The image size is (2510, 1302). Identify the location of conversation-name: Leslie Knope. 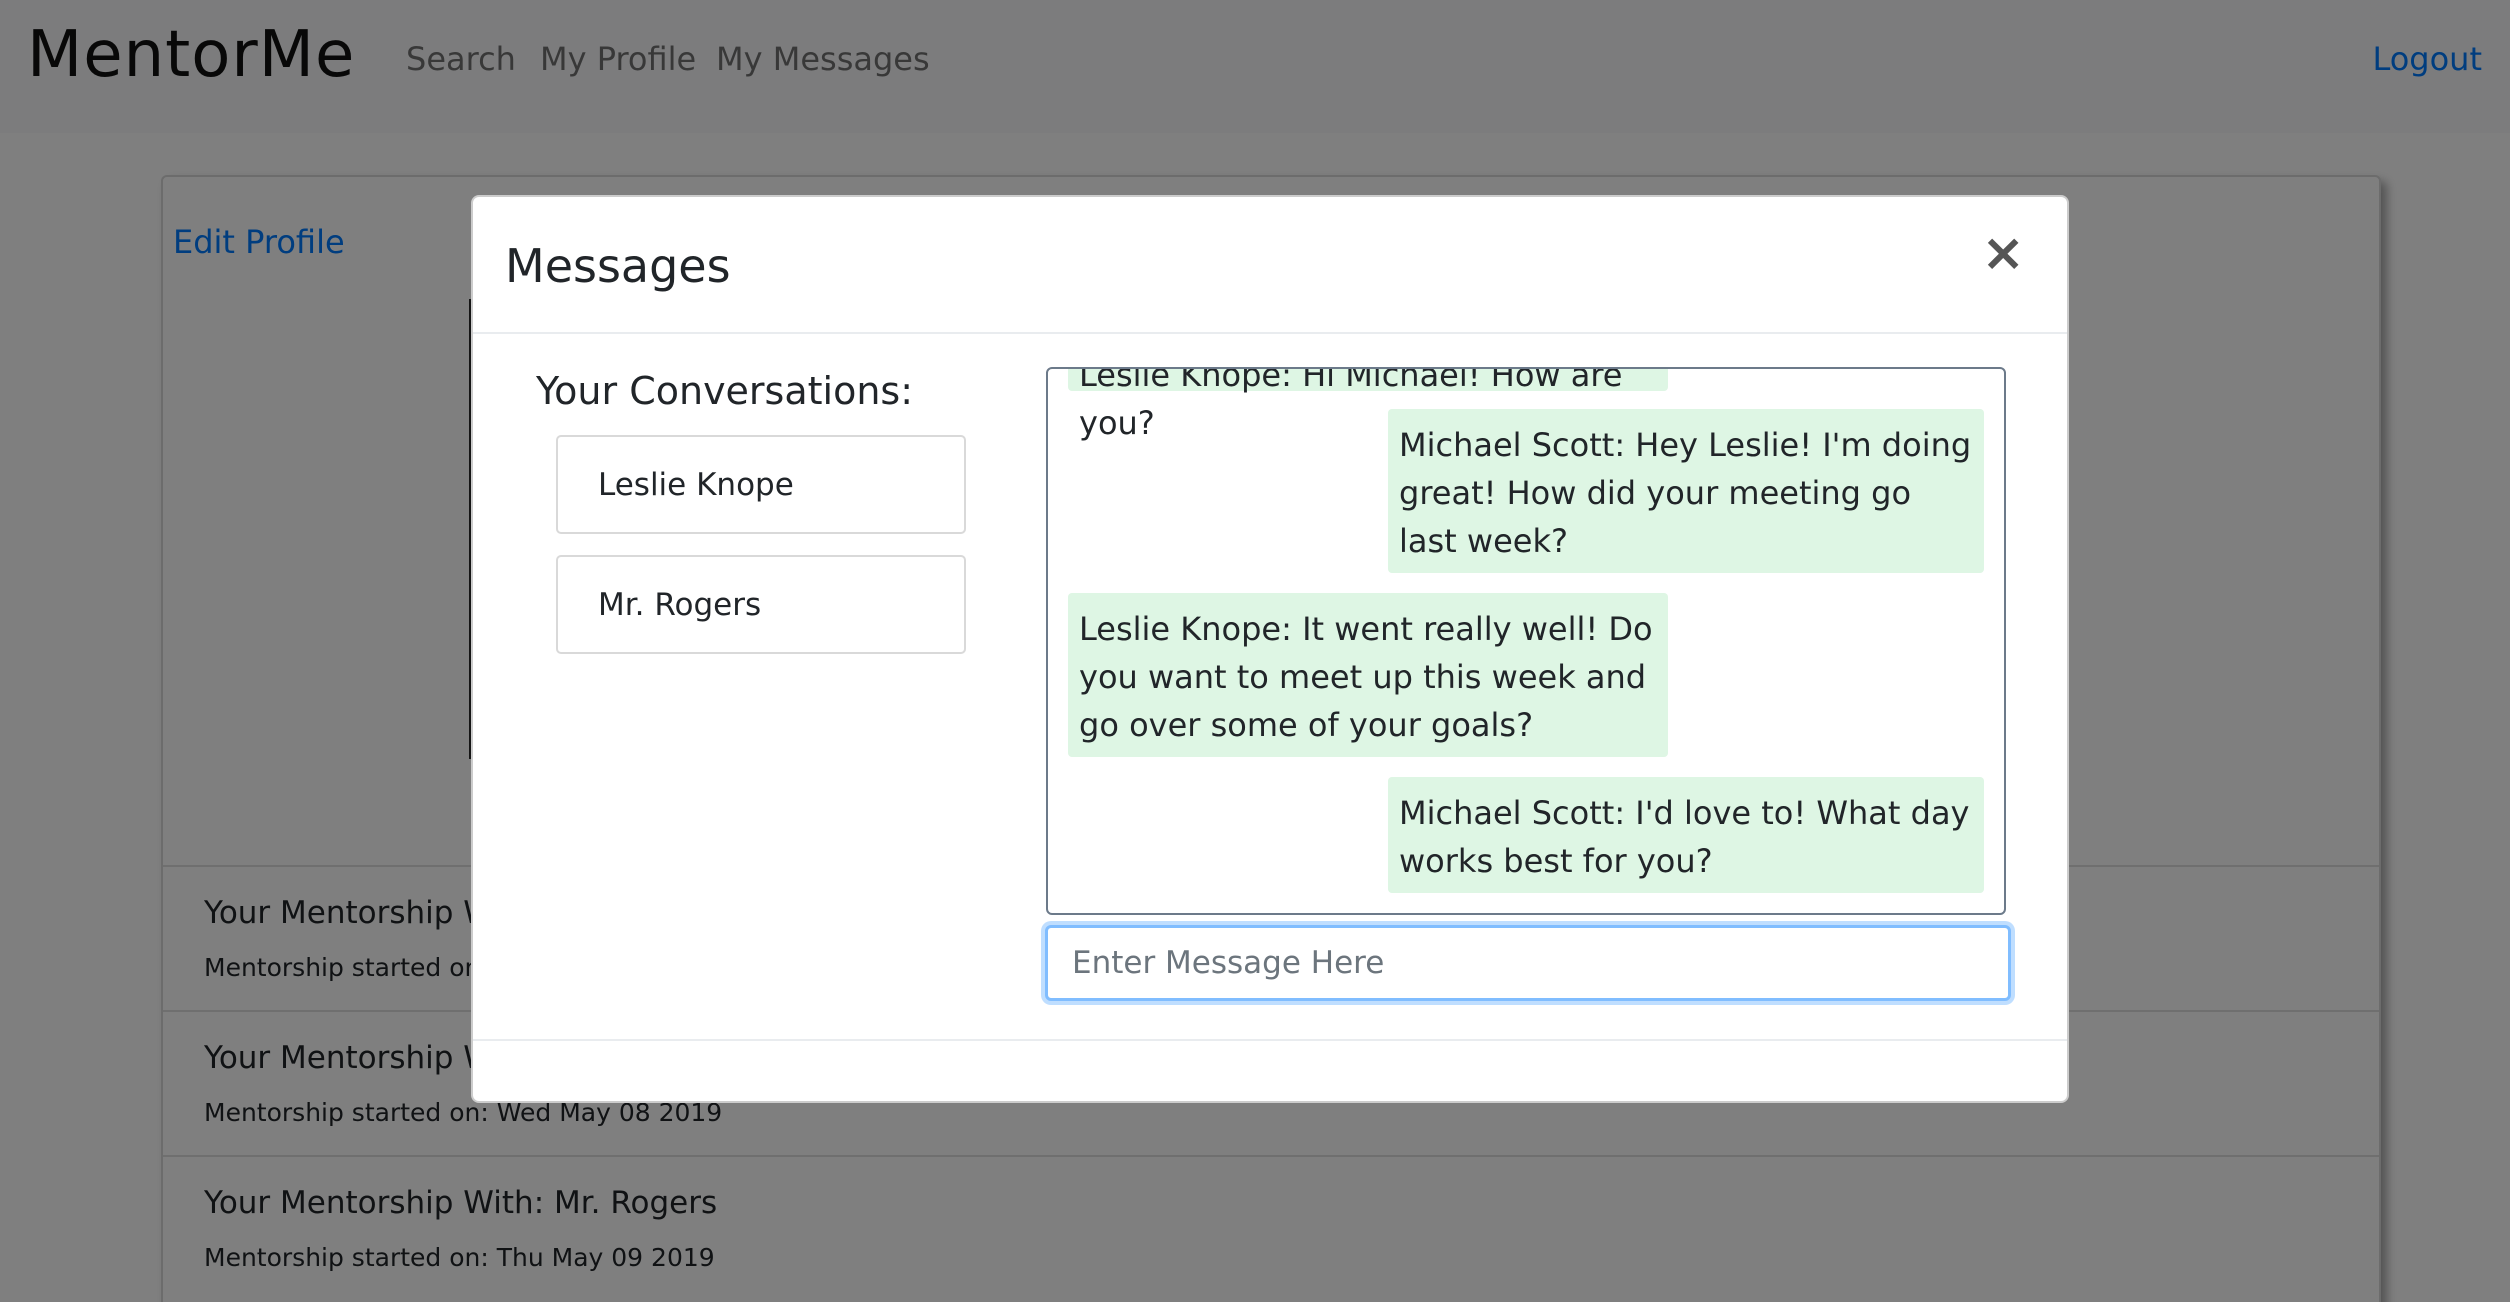
(696, 485).